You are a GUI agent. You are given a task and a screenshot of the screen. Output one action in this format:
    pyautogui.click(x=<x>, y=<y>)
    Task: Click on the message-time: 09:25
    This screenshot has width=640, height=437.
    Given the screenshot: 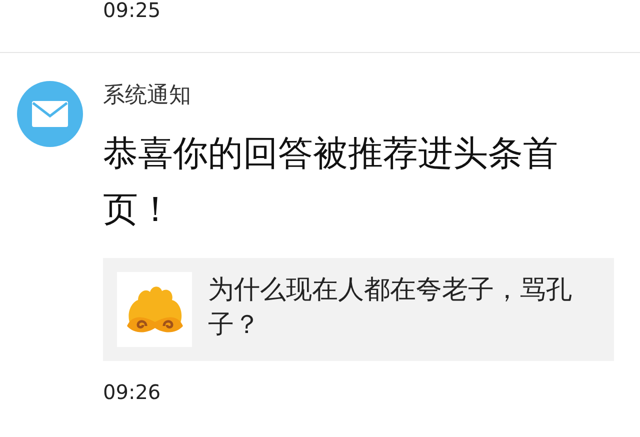 What is the action you would take?
    pyautogui.click(x=132, y=11)
    